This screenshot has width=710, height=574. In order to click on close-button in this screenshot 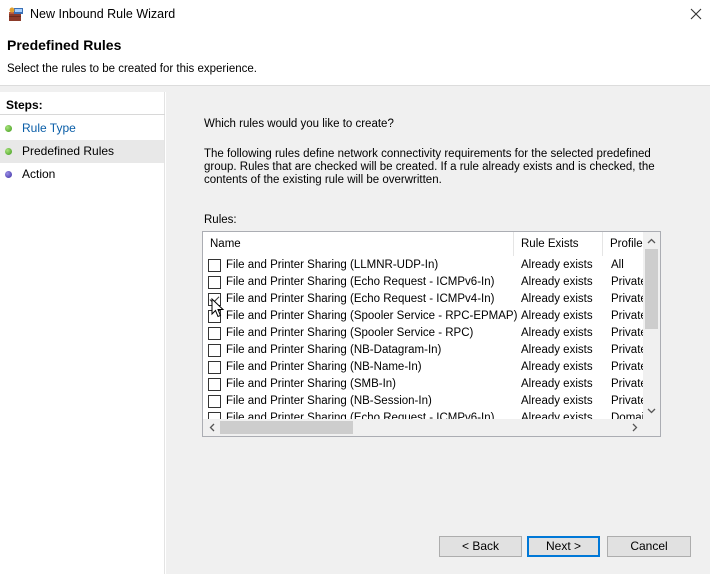, I will do `click(696, 14)`.